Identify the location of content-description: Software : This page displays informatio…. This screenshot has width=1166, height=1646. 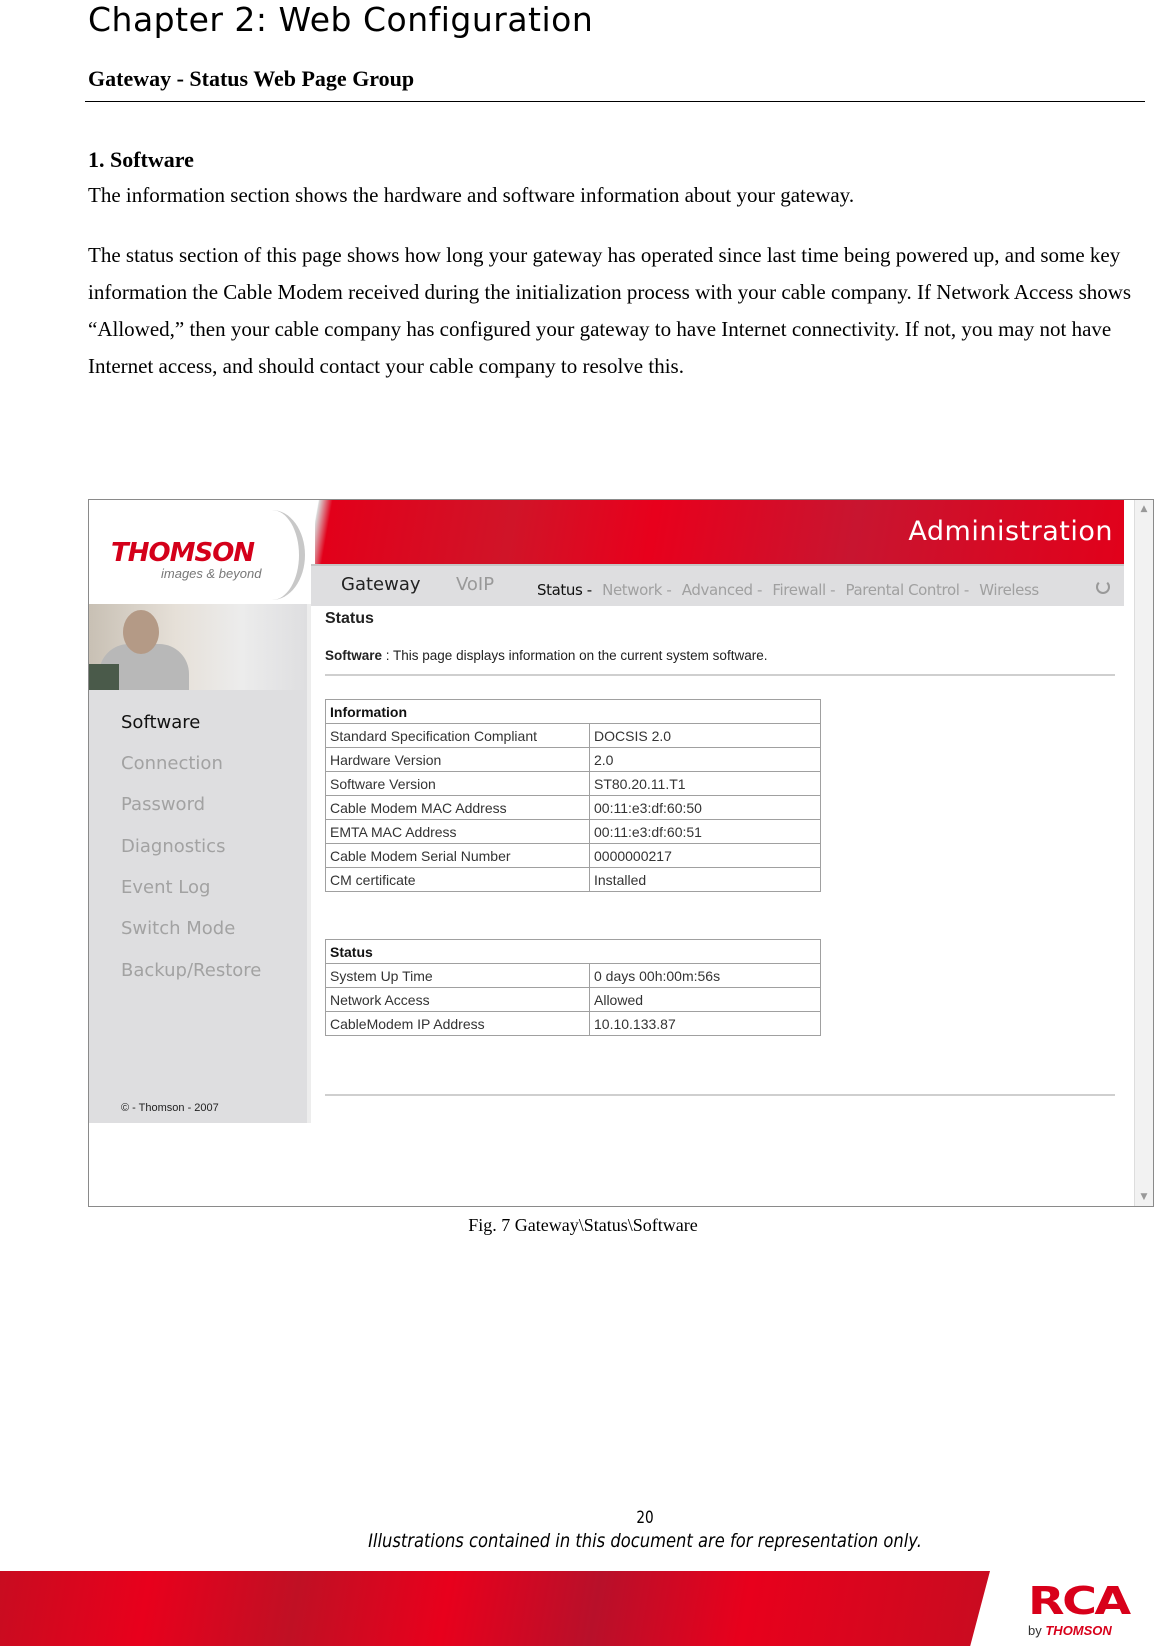
(546, 655).